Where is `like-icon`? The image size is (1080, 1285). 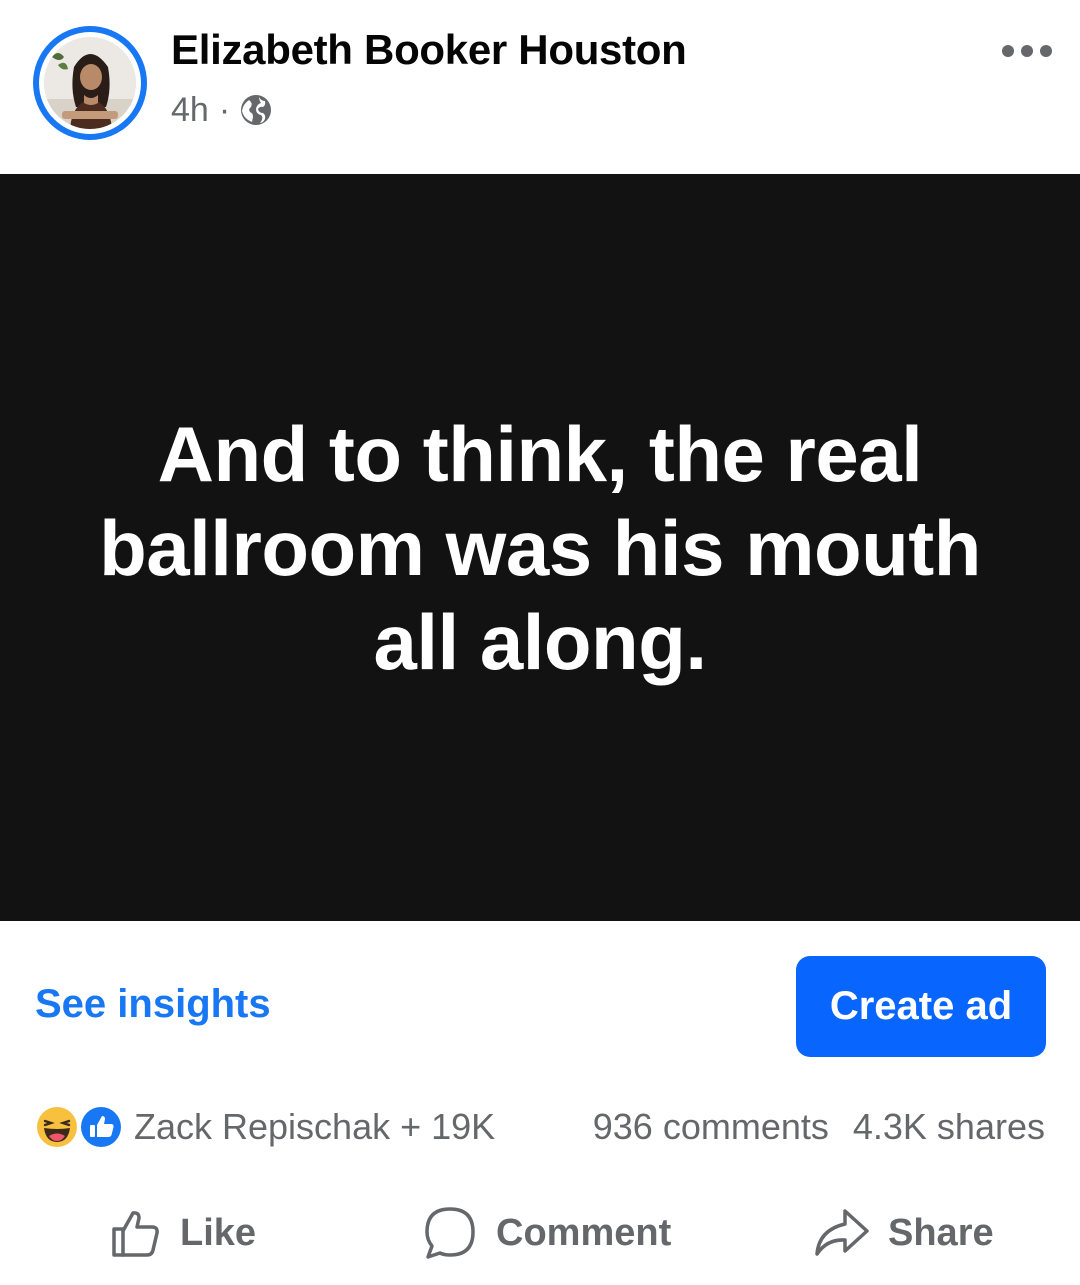 like-icon is located at coordinates (135, 1234).